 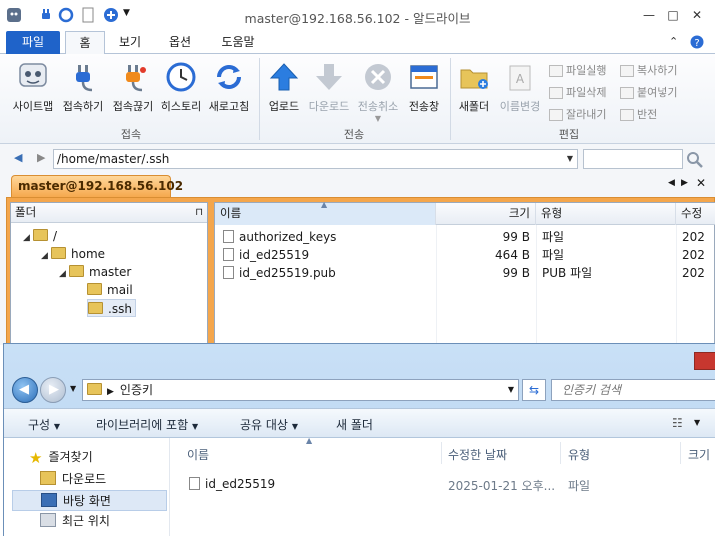 What do you see at coordinates (133, 87) in the screenshot?
I see `disconnect-button: 접속끊기` at bounding box center [133, 87].